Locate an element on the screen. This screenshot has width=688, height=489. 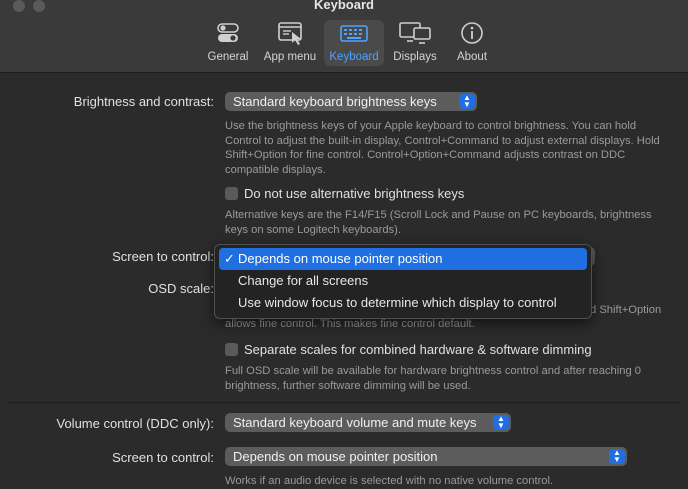
menu-item-mouse-pointer: ✓ Depends on mouse pointer position is located at coordinates (403, 259).